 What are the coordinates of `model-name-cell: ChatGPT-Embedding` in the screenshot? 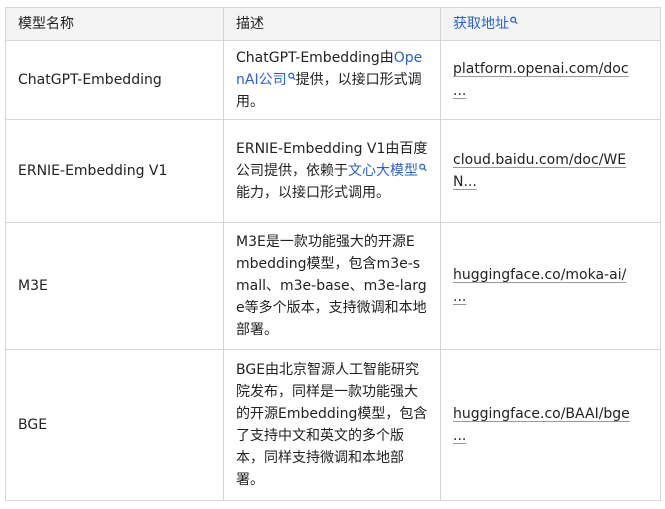 It's located at (114, 80).